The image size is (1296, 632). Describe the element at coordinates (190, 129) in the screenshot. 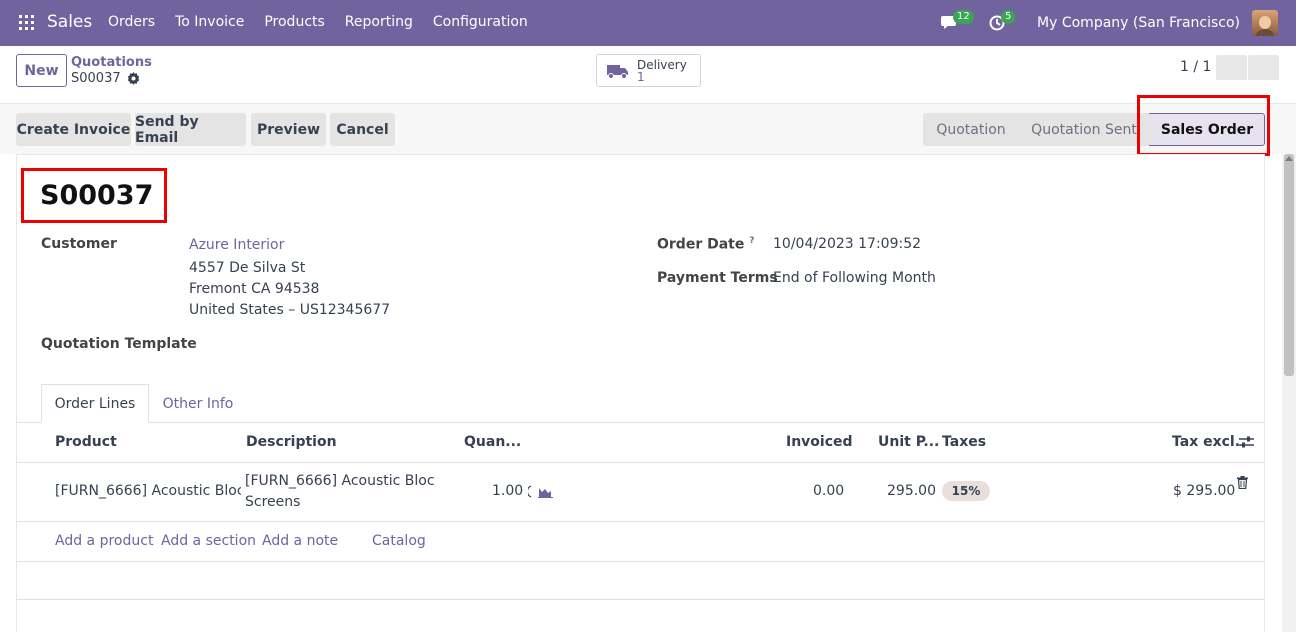

I see `send-by-email-button: Send by Email` at that location.